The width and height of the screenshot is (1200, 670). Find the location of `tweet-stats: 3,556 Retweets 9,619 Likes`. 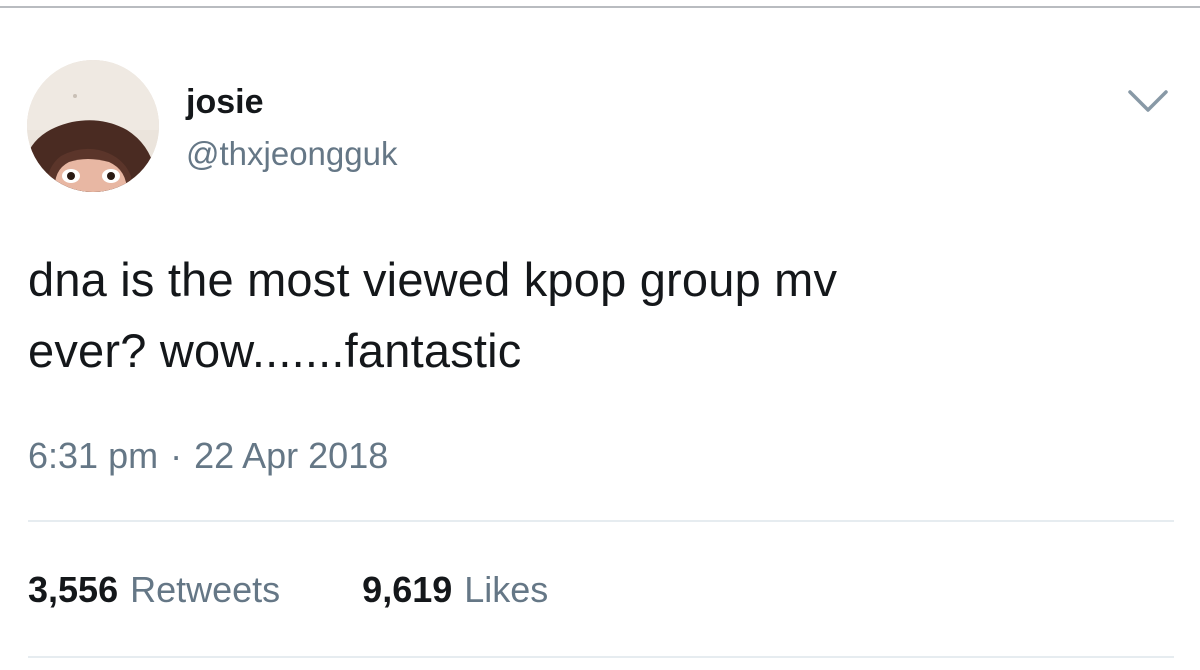

tweet-stats: 3,556 Retweets 9,619 Likes is located at coordinates (288, 590).